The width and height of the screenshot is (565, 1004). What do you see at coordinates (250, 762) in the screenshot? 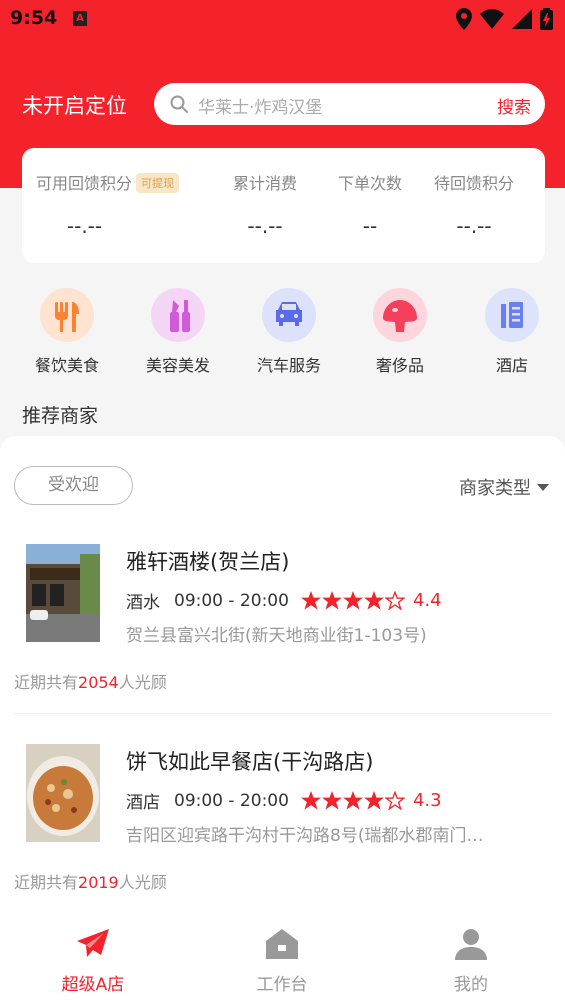
I see `merchant-name: 饼飞如此早餐店(干沟路店)` at bounding box center [250, 762].